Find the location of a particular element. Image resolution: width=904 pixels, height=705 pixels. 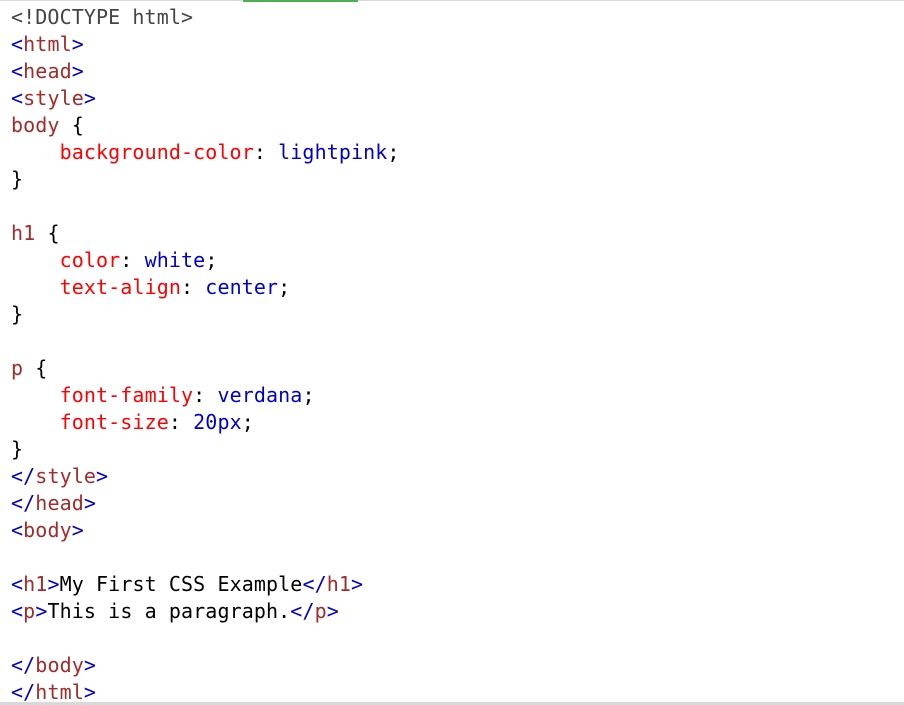

code-token-prop: color is located at coordinates (90, 260).